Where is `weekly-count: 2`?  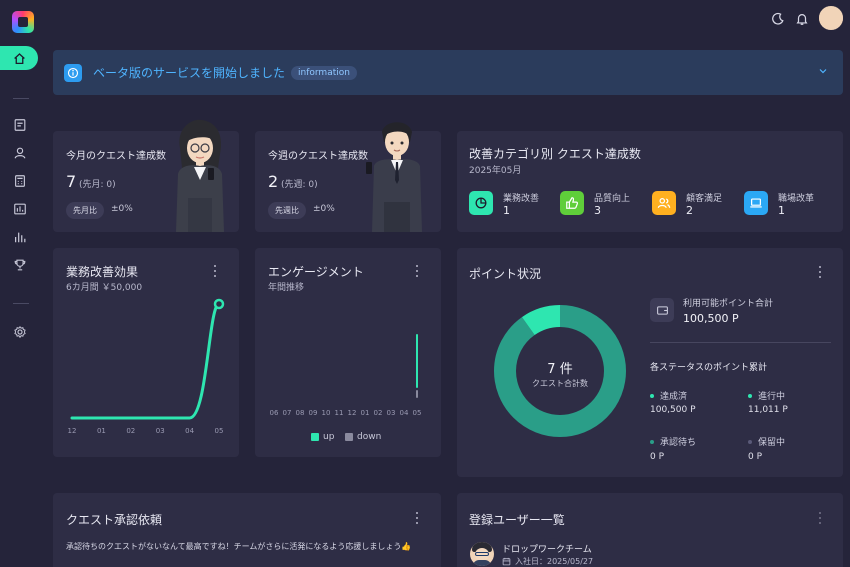 weekly-count: 2 is located at coordinates (273, 181).